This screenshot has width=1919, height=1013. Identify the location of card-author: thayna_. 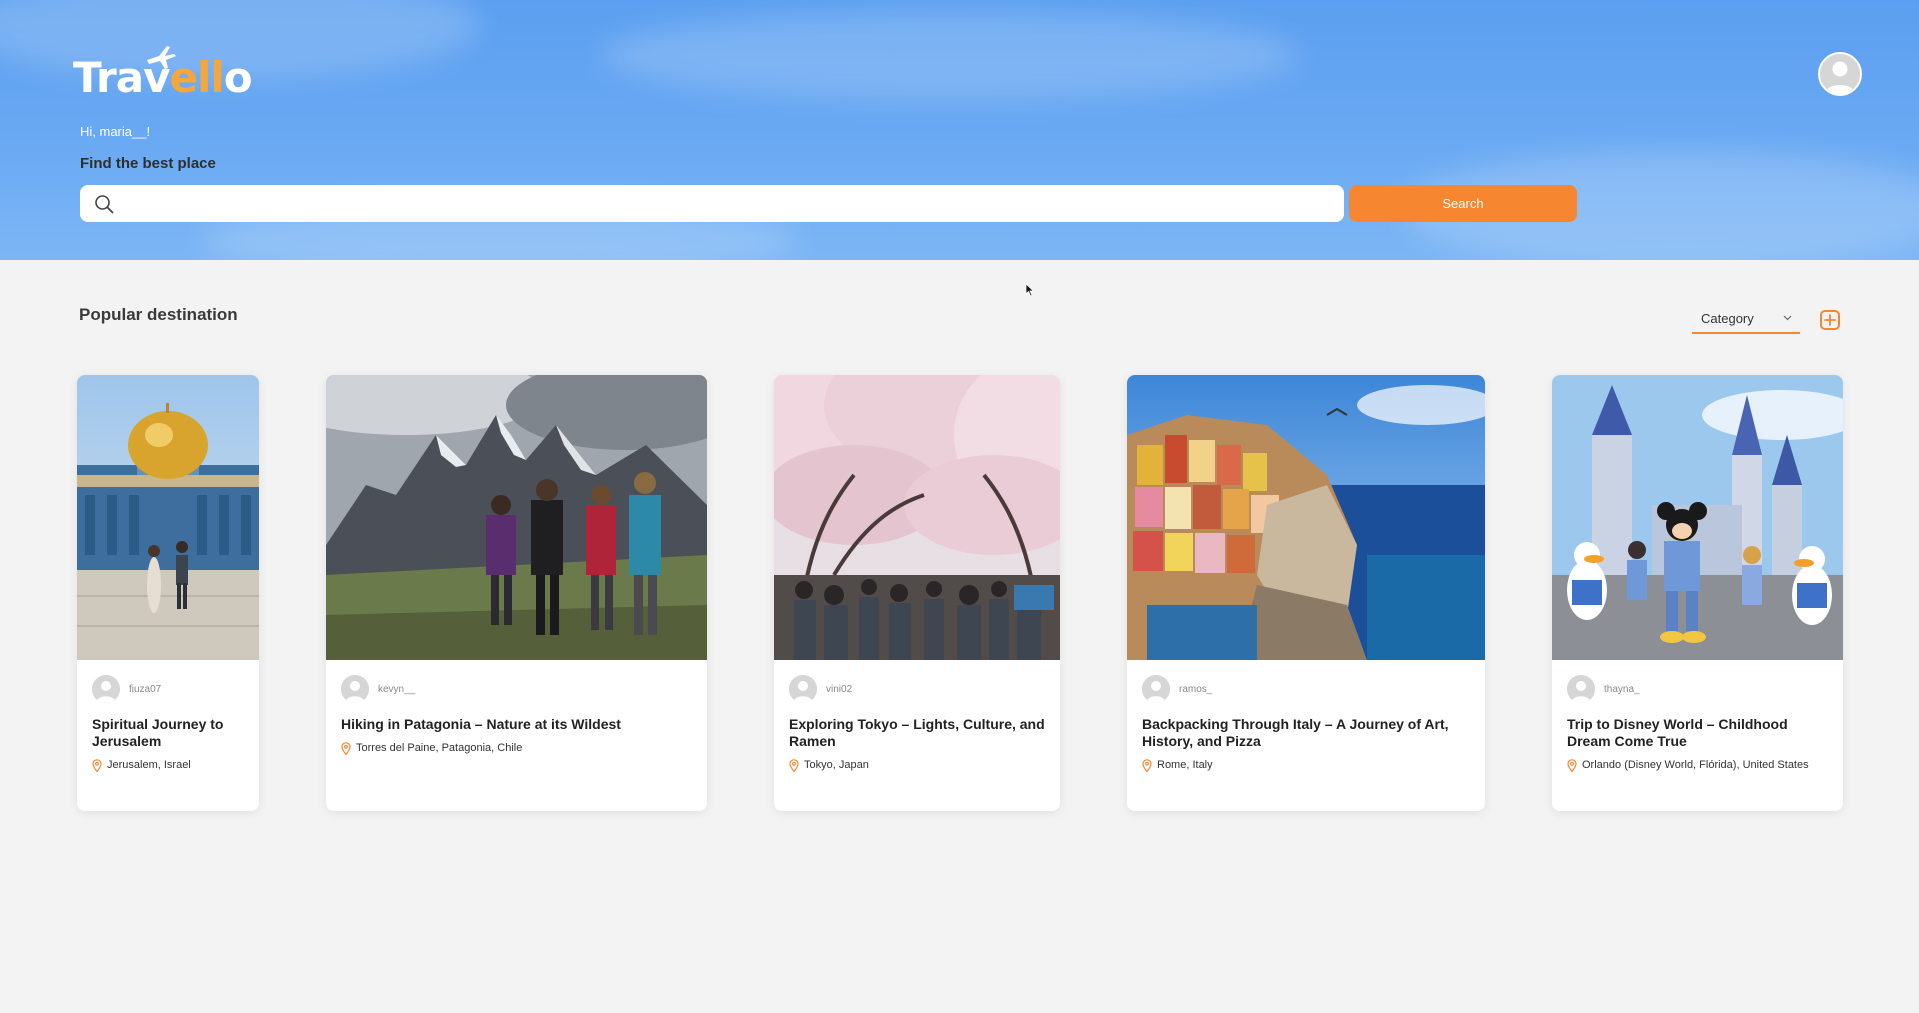
(1697, 689).